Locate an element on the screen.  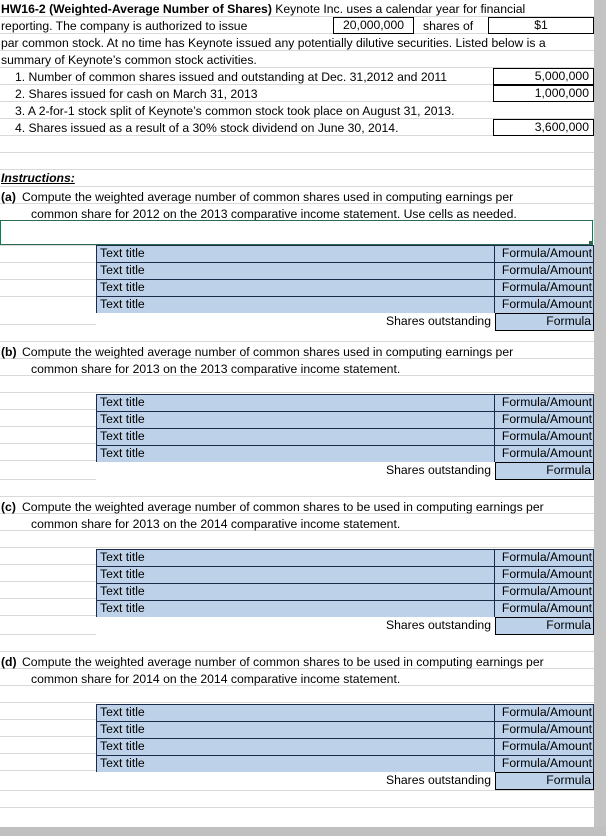
bottom-chrome-band is located at coordinates (303, 831).